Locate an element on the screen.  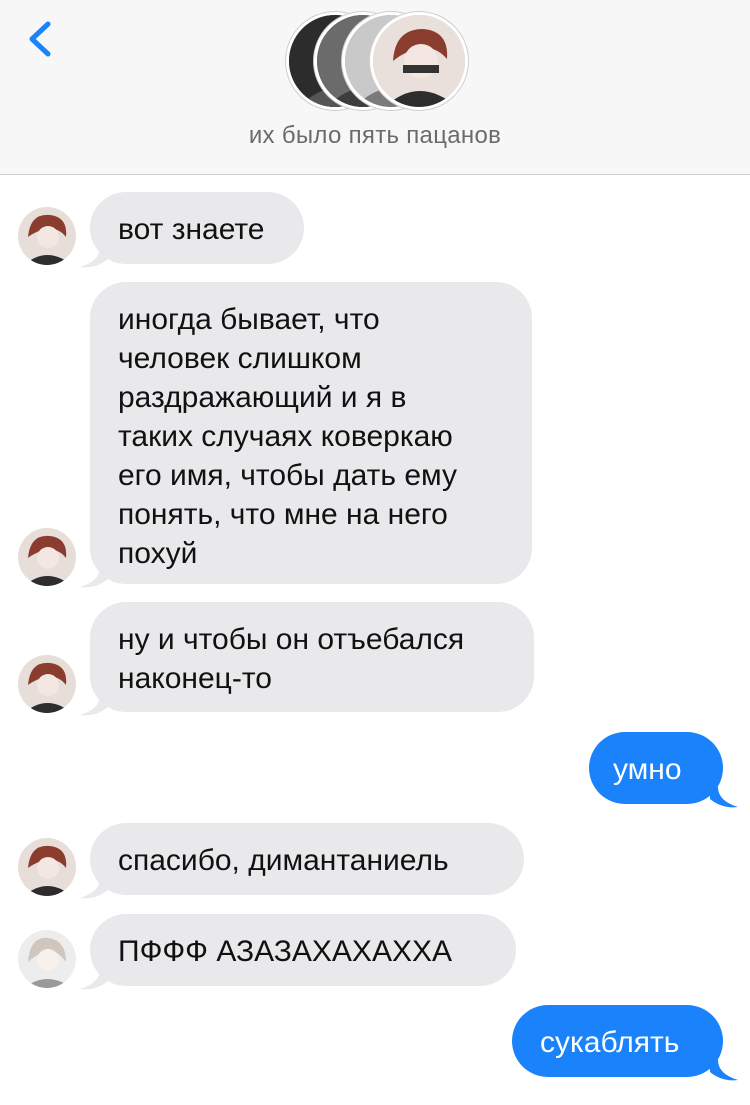
message-bubble-incoming: ПФФФ АЗАЗАХАХАХХА is located at coordinates (303, 950).